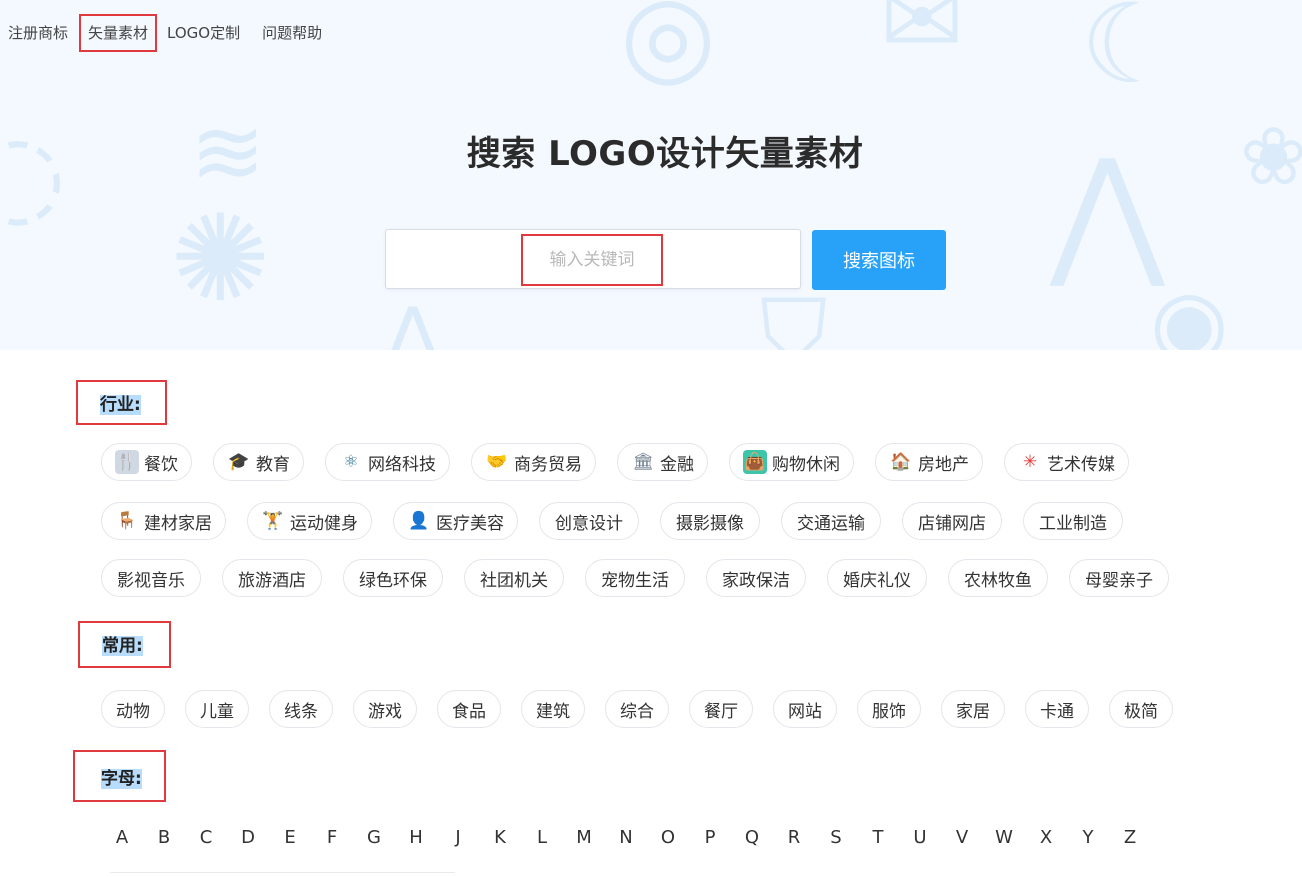 The width and height of the screenshot is (1302, 877). What do you see at coordinates (121, 402) in the screenshot?
I see `industry-label: 行业:` at bounding box center [121, 402].